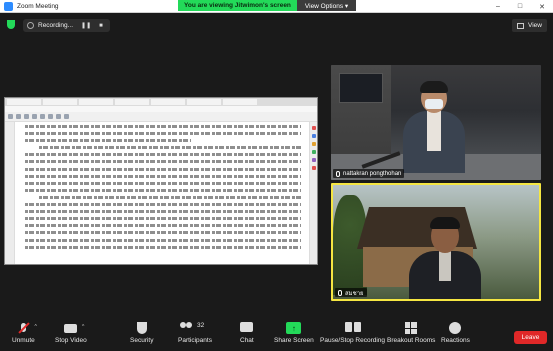 Image resolution: width=553 pixels, height=351 pixels. What do you see at coordinates (455, 333) in the screenshot?
I see `reactions-button: Reactions` at bounding box center [455, 333].